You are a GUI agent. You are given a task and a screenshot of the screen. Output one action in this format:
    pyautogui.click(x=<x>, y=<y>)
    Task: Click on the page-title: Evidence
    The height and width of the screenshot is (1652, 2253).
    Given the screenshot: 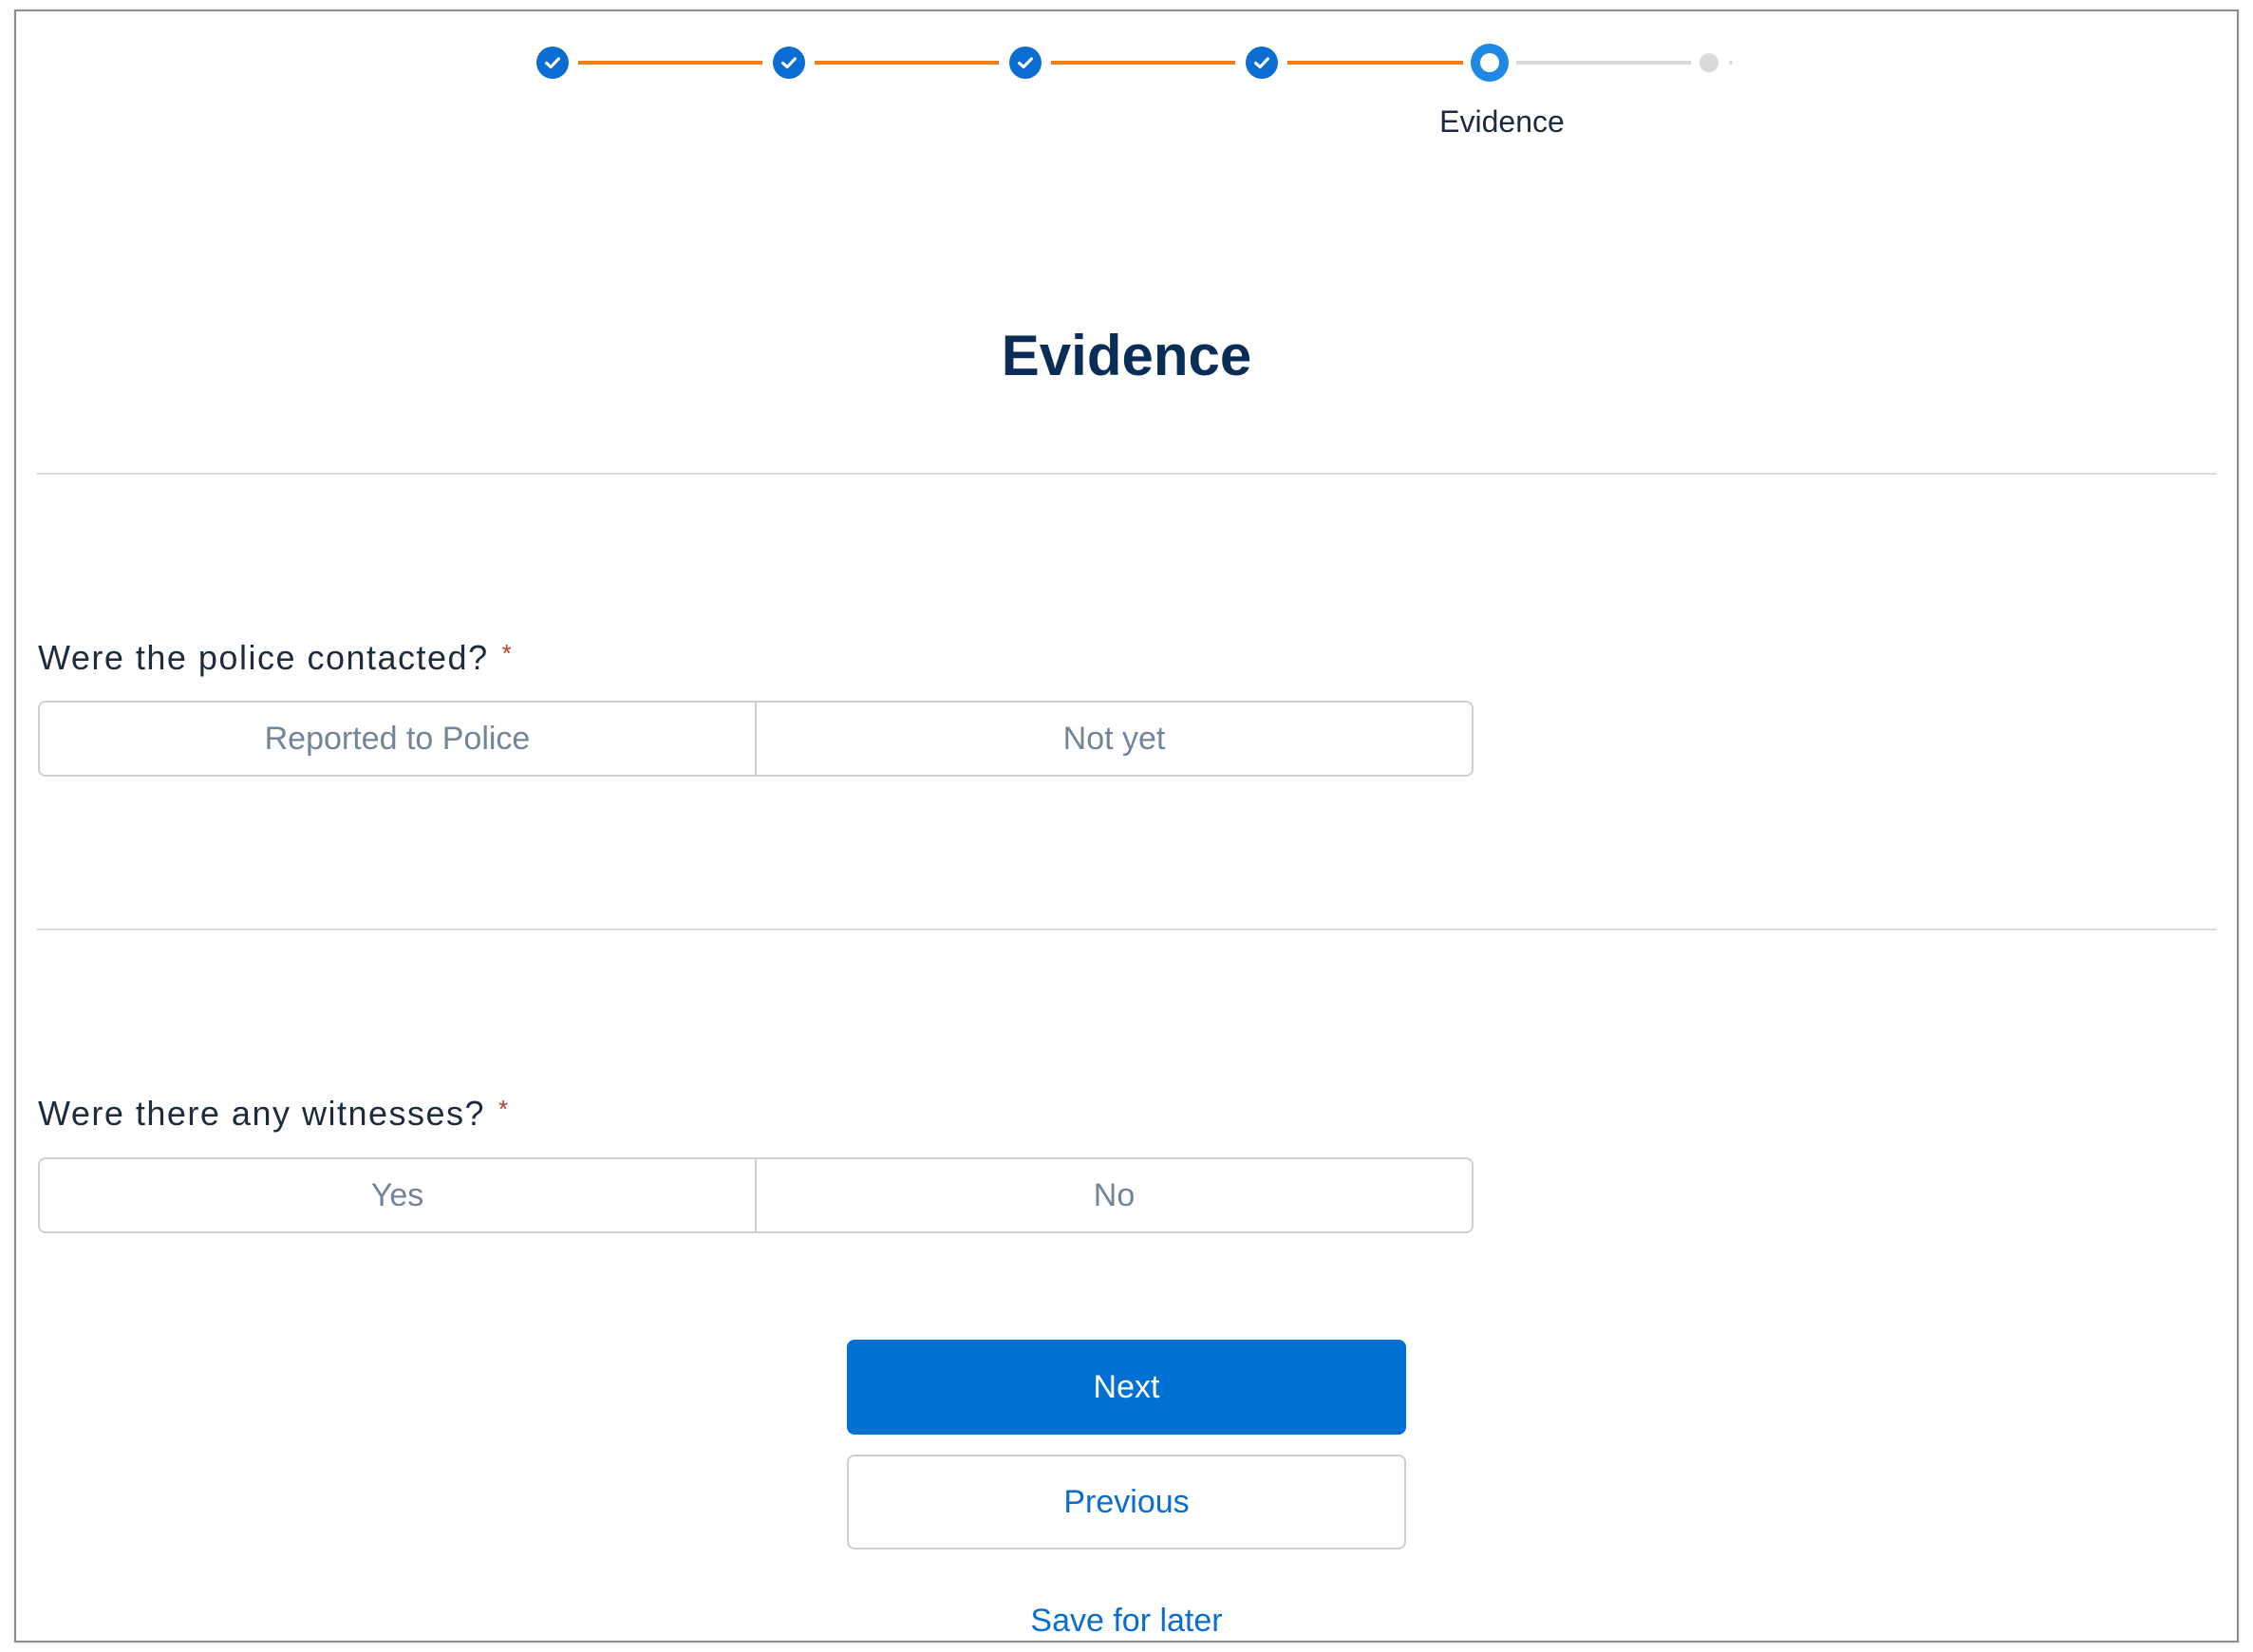 What is the action you would take?
    pyautogui.click(x=1126, y=355)
    